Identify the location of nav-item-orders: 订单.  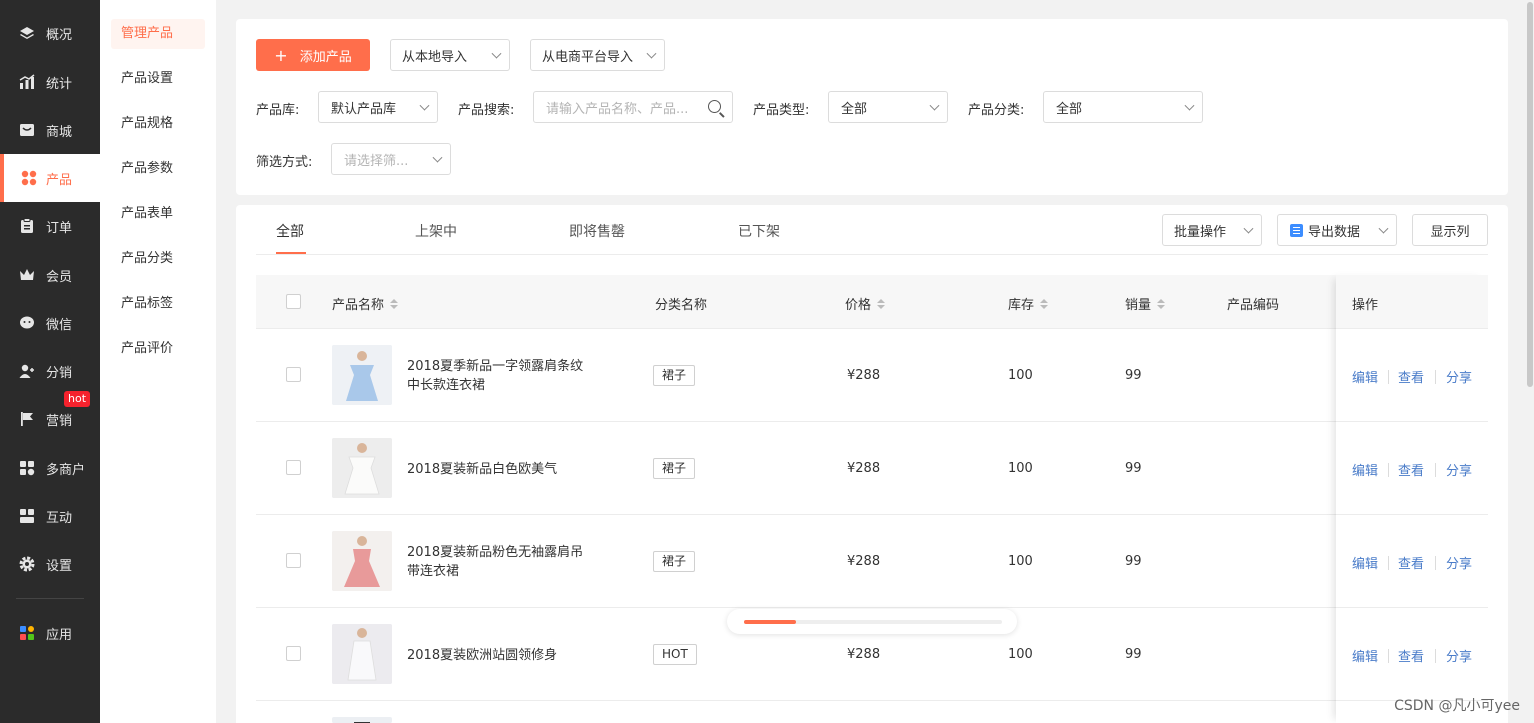
(50, 226).